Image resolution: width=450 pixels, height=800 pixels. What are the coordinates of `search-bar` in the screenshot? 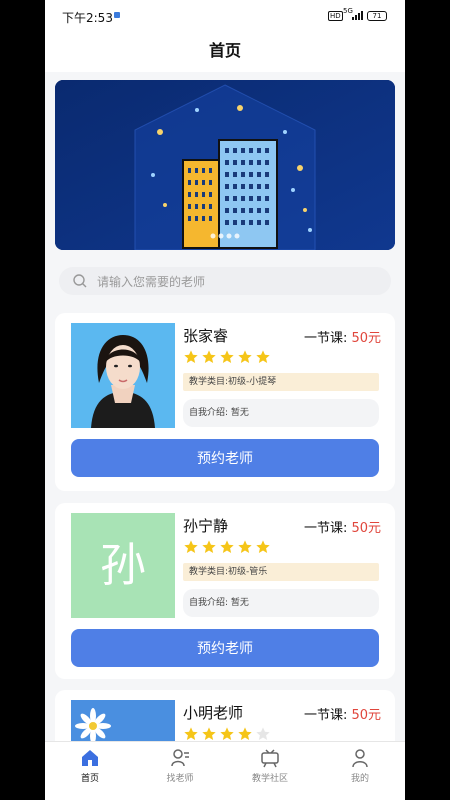 It's located at (225, 281).